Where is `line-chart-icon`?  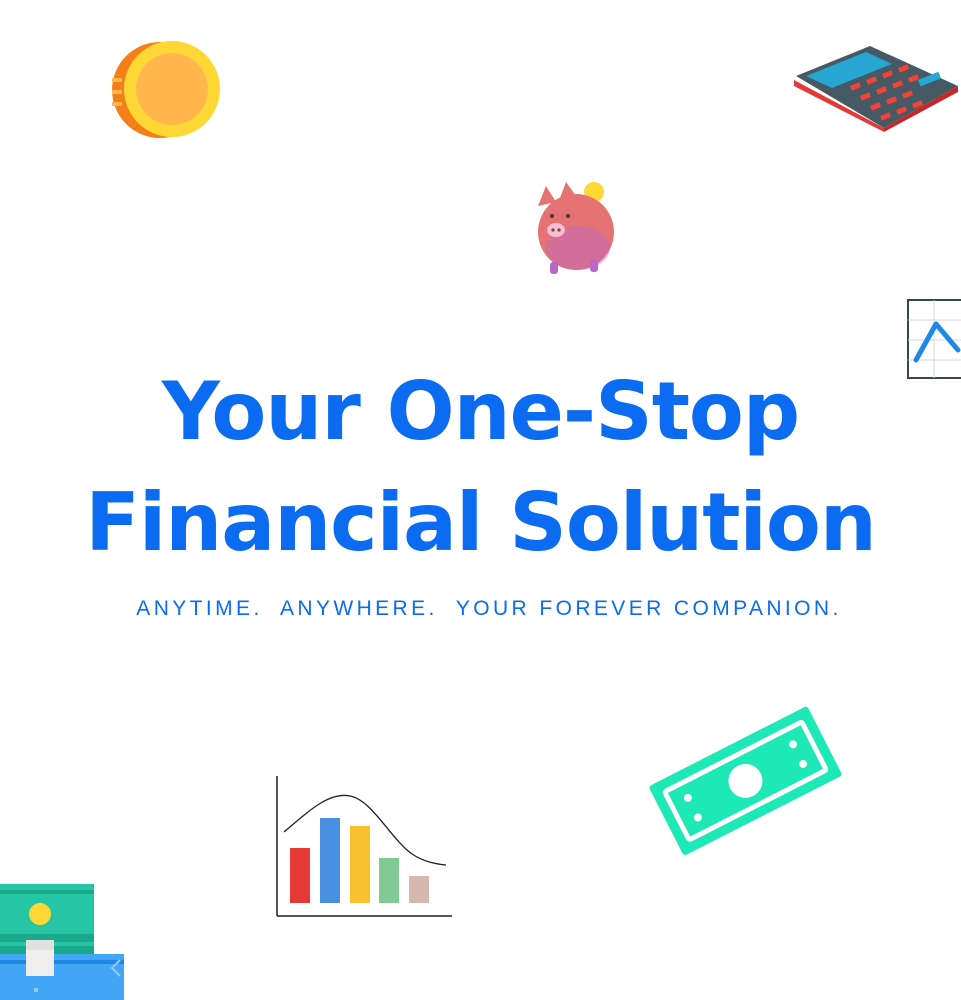
line-chart-icon is located at coordinates (934, 339).